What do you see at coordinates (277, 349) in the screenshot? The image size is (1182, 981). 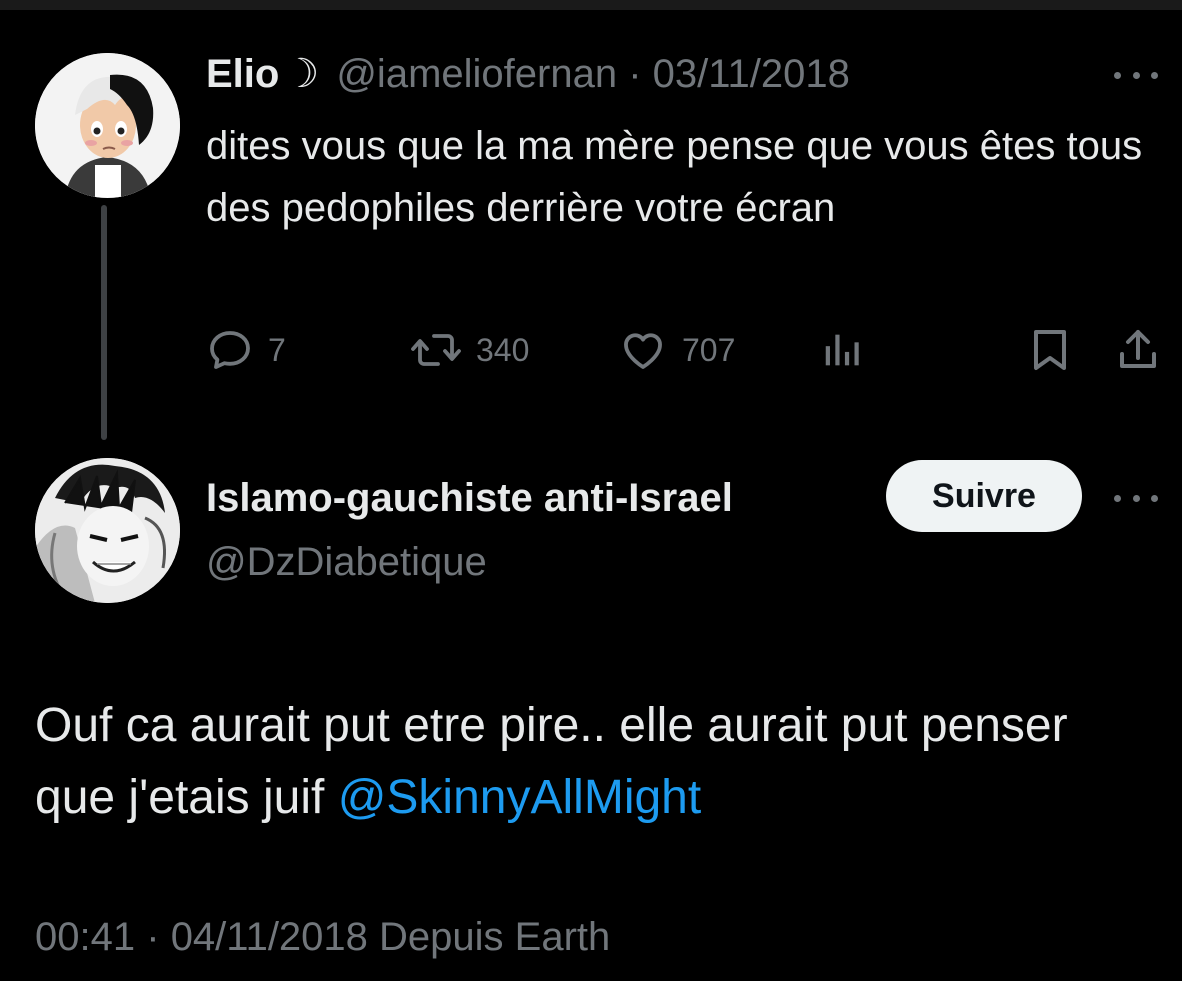 I see `reply-count: 7` at bounding box center [277, 349].